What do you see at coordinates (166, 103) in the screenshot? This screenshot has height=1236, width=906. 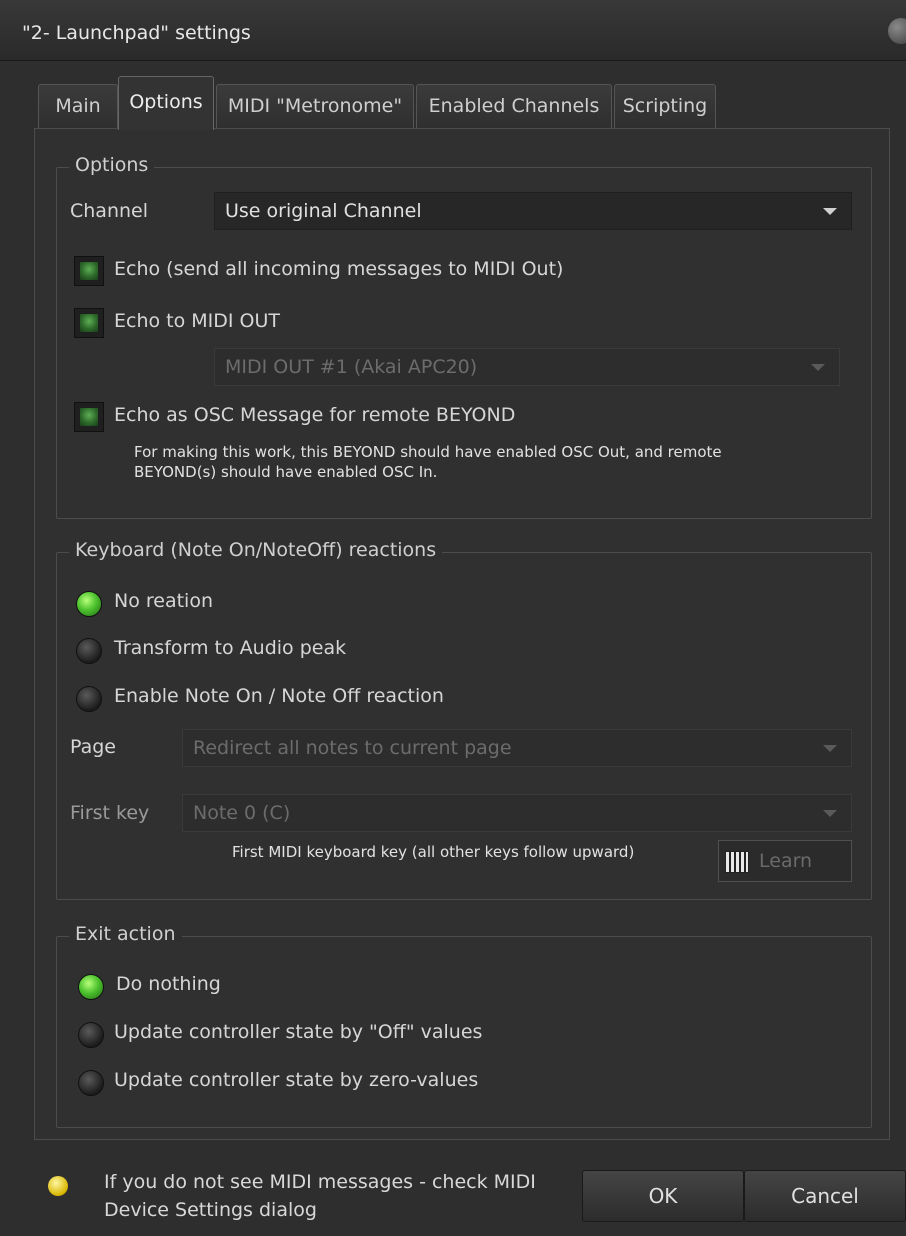 I see `tab-options: Options` at bounding box center [166, 103].